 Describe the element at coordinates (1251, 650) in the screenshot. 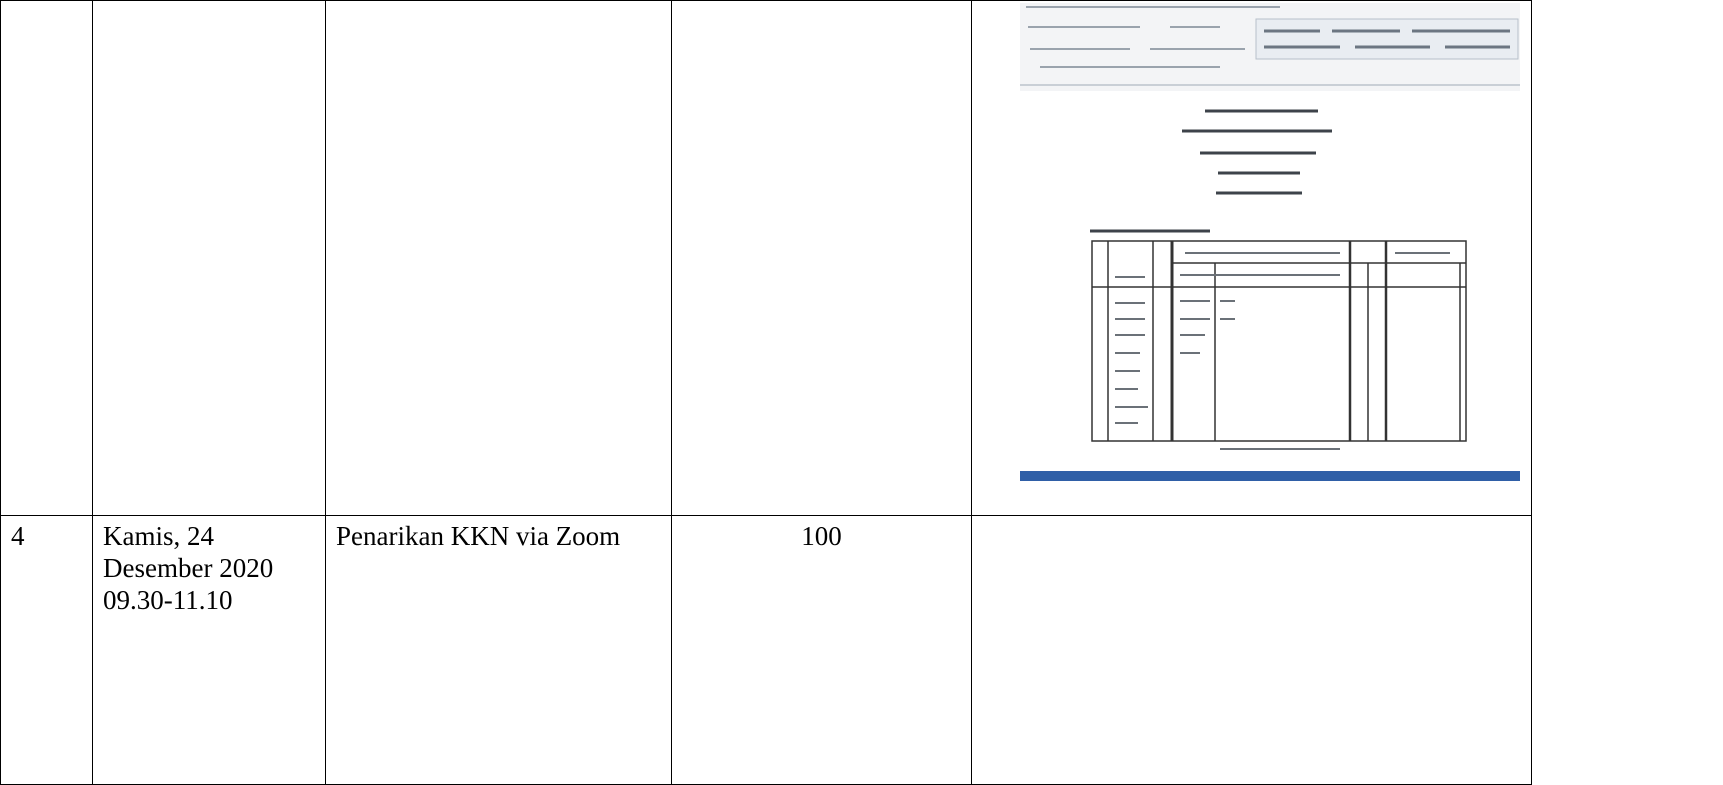

I see `cell-evidence` at that location.